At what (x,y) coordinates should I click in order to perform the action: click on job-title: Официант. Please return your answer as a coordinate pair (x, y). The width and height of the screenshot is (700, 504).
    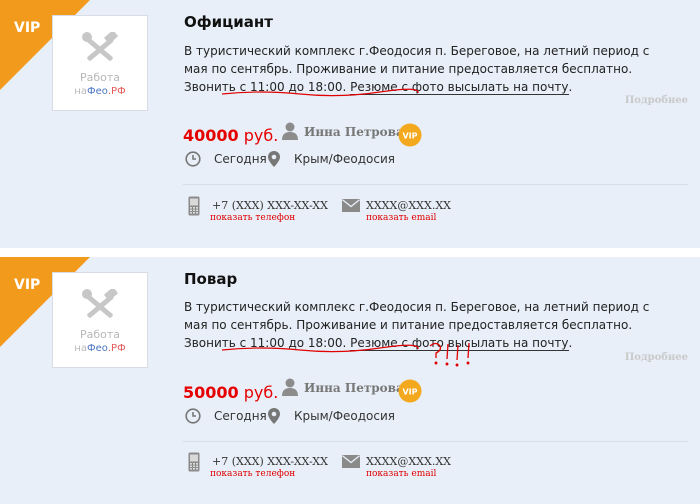
    Looking at the image, I should click on (228, 22).